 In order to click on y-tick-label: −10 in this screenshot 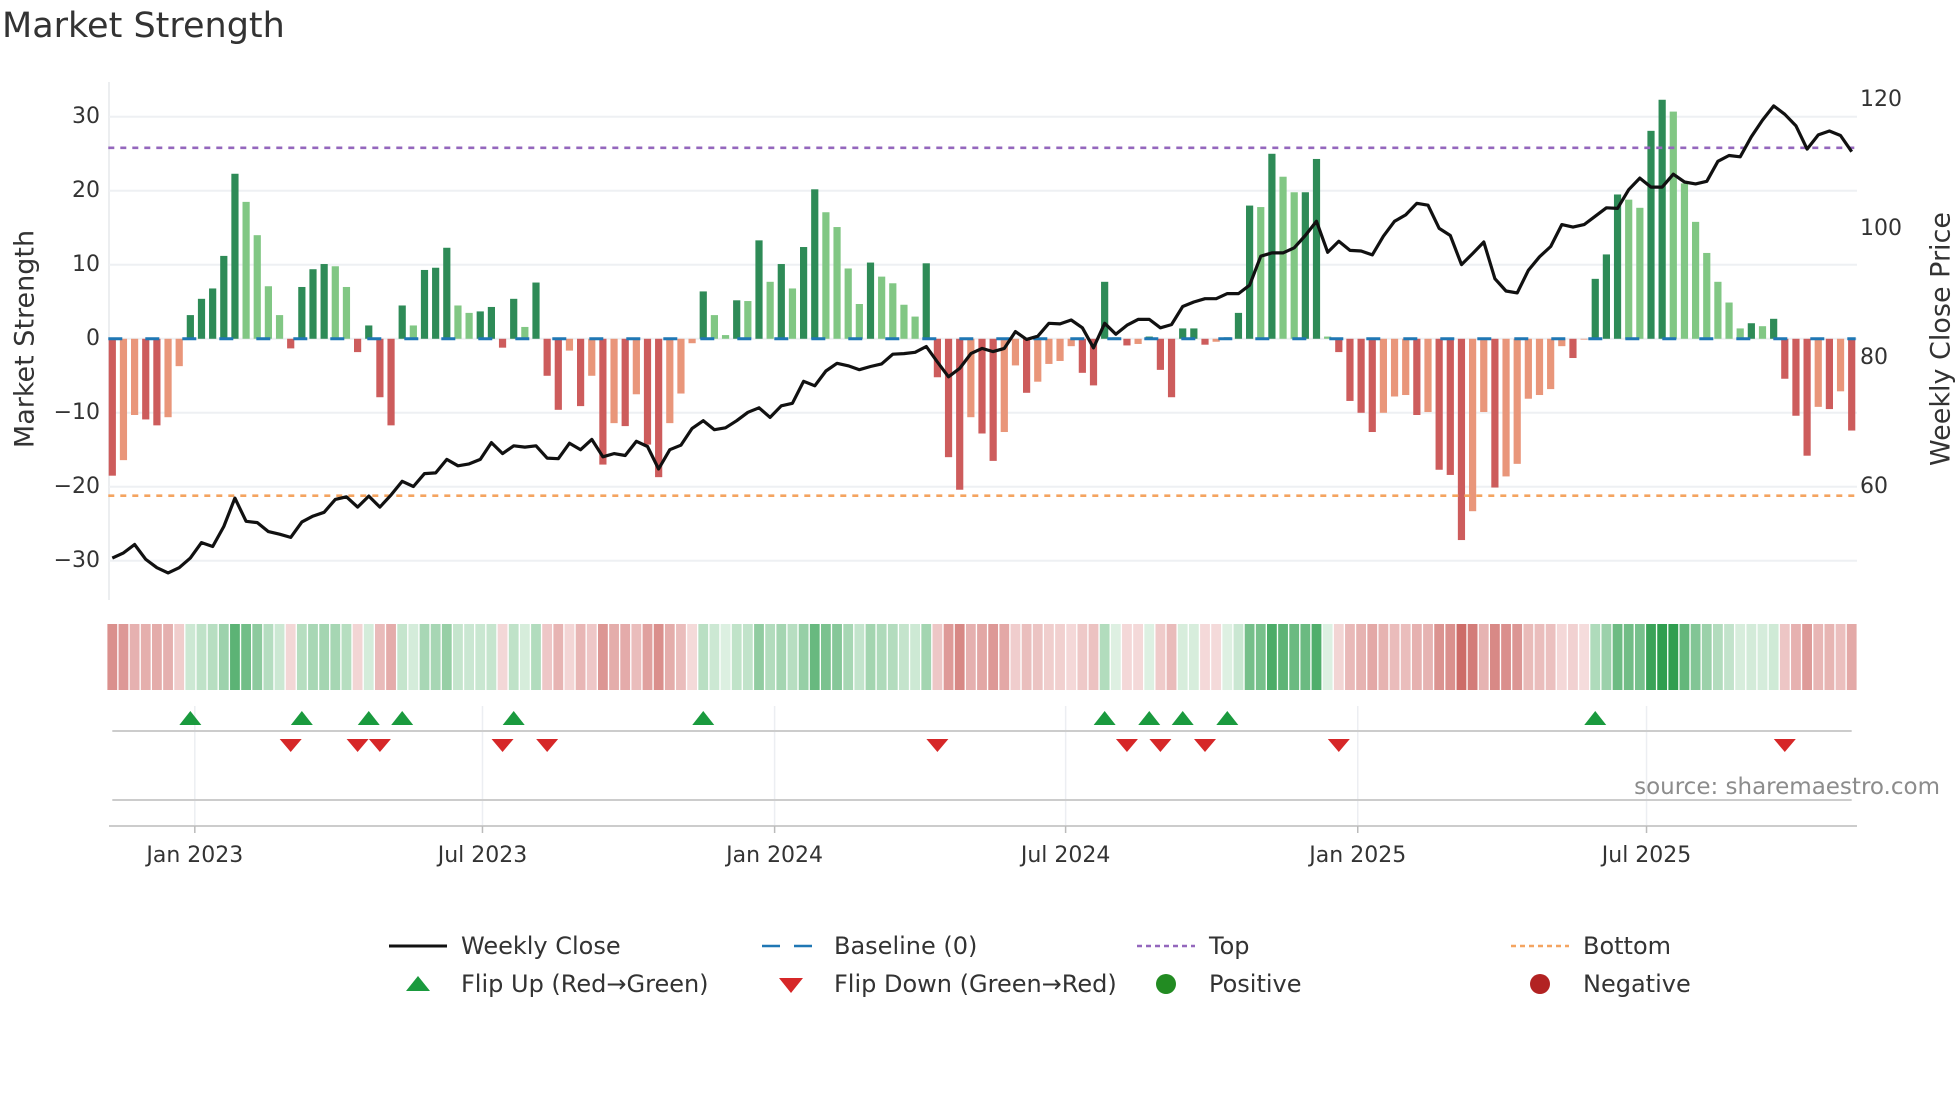, I will do `click(77, 412)`.